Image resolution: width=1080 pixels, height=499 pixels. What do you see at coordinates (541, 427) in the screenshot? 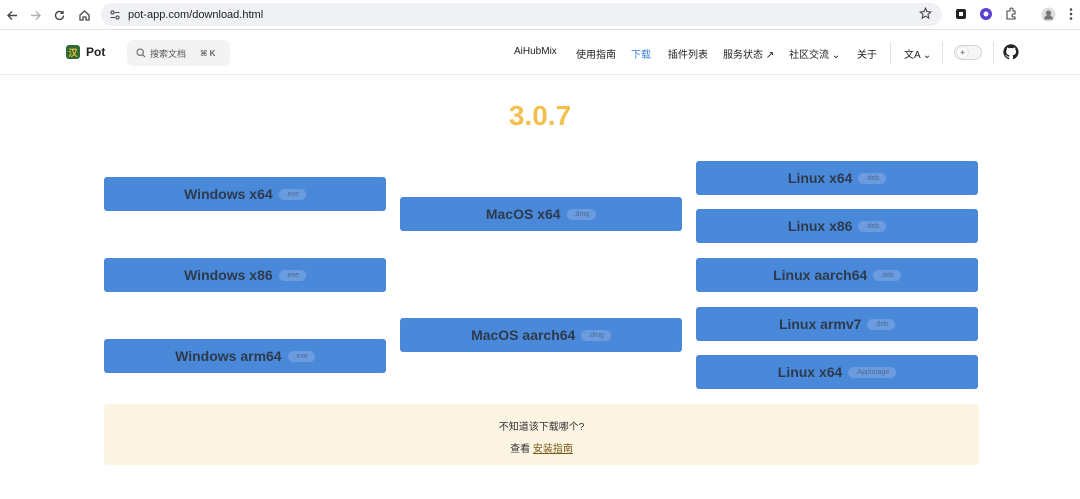
I see `help-question: 不知道该下载哪个?` at bounding box center [541, 427].